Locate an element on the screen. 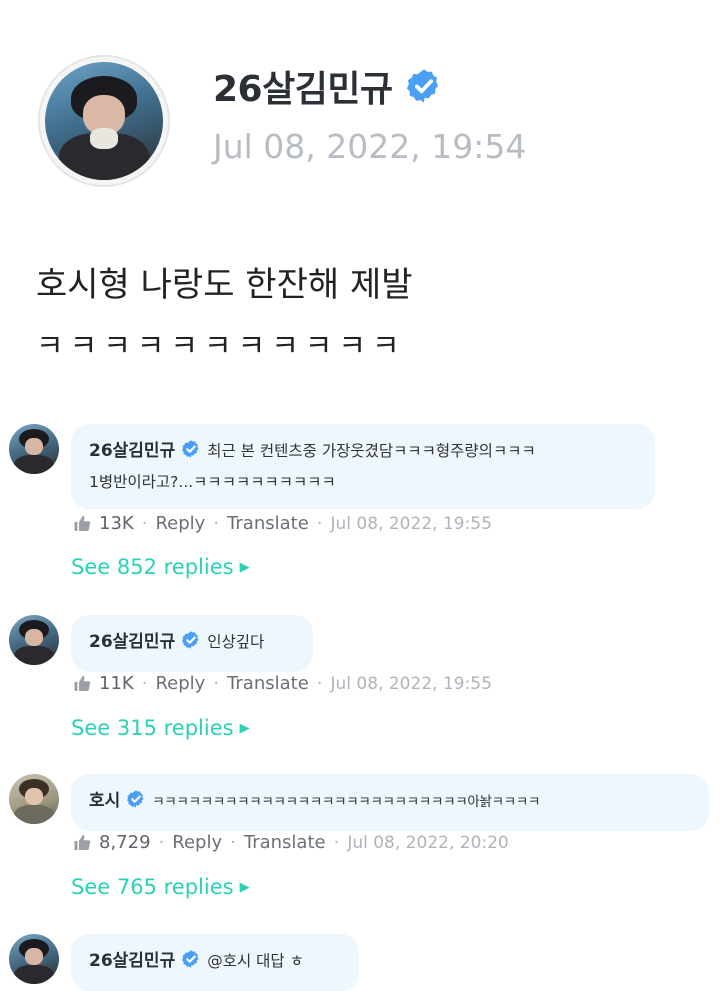  like-count: 11K is located at coordinates (116, 683).